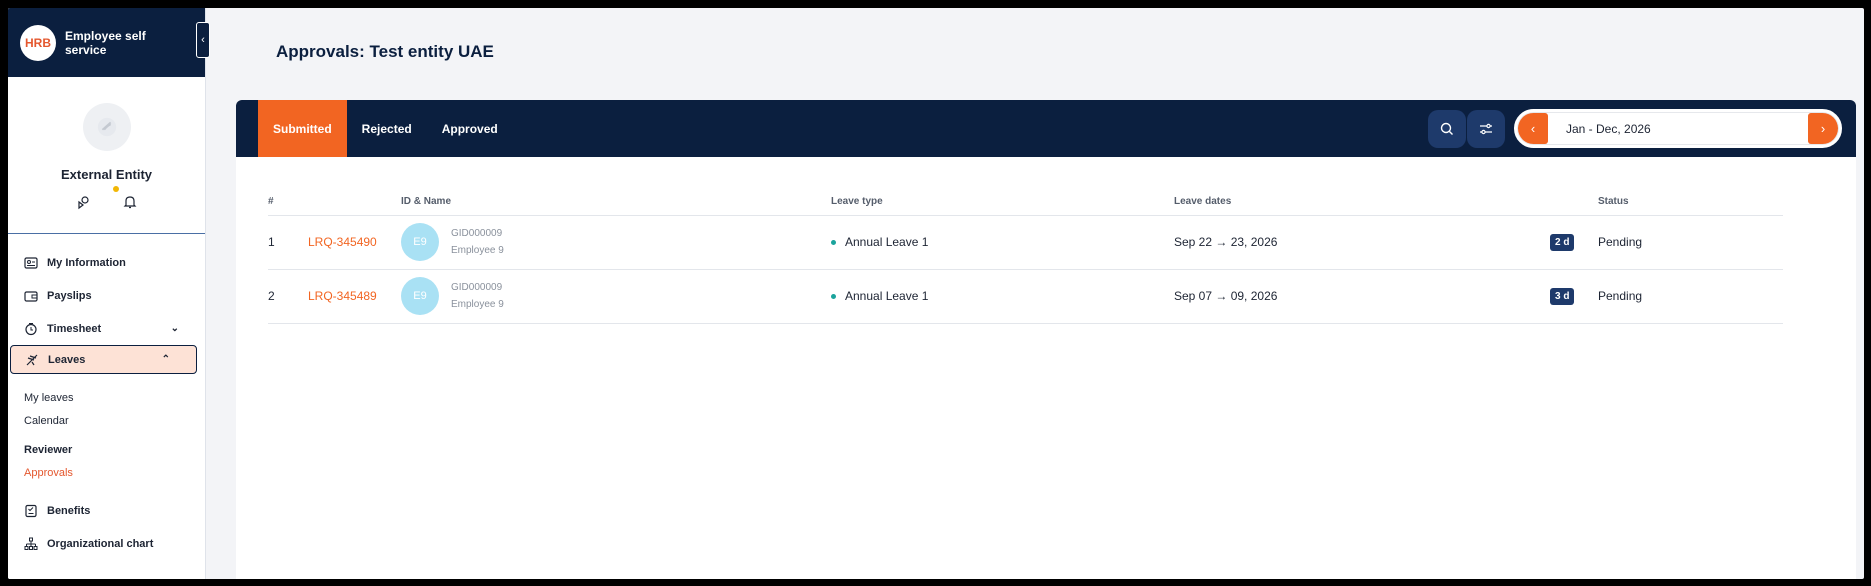 This screenshot has height=586, width=1871. I want to click on sidebar-item-my-information: My Information, so click(106, 262).